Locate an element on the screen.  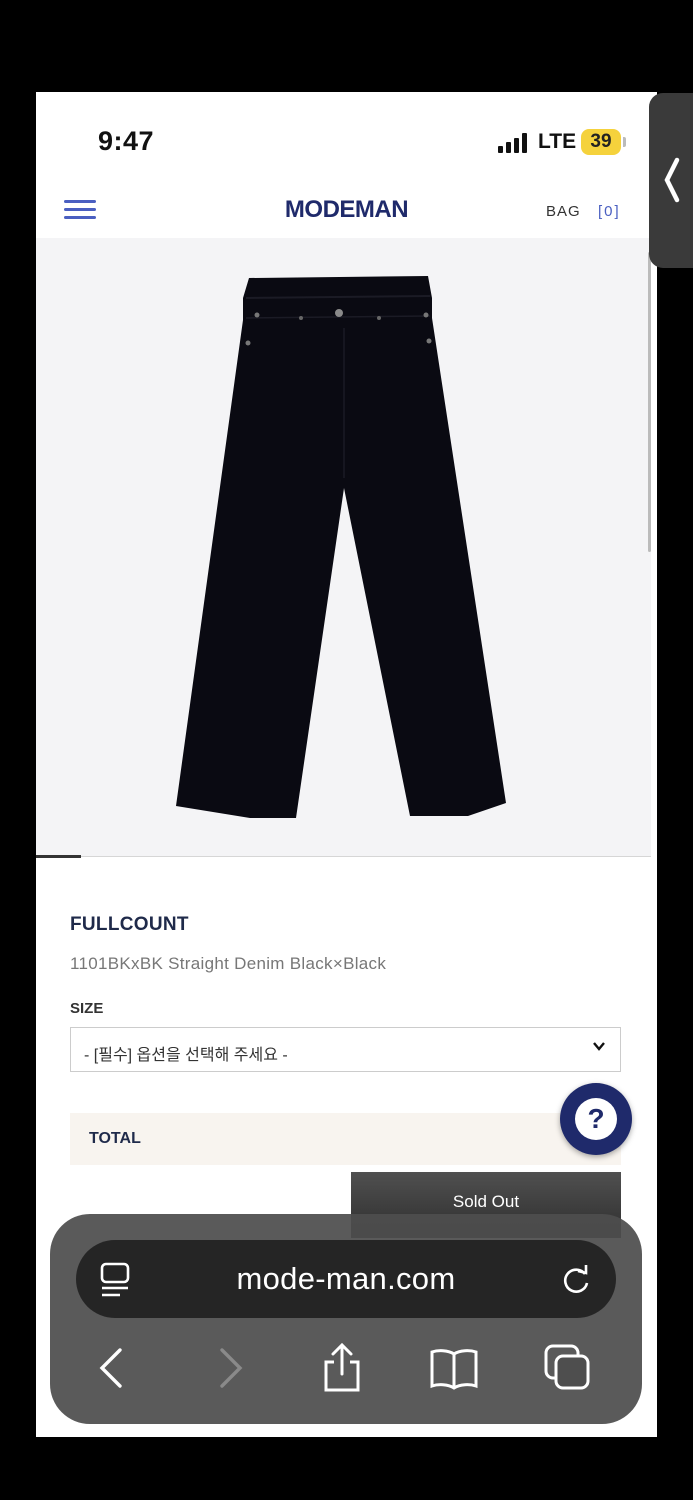
address-bar: mode-man.com is located at coordinates (346, 1279).